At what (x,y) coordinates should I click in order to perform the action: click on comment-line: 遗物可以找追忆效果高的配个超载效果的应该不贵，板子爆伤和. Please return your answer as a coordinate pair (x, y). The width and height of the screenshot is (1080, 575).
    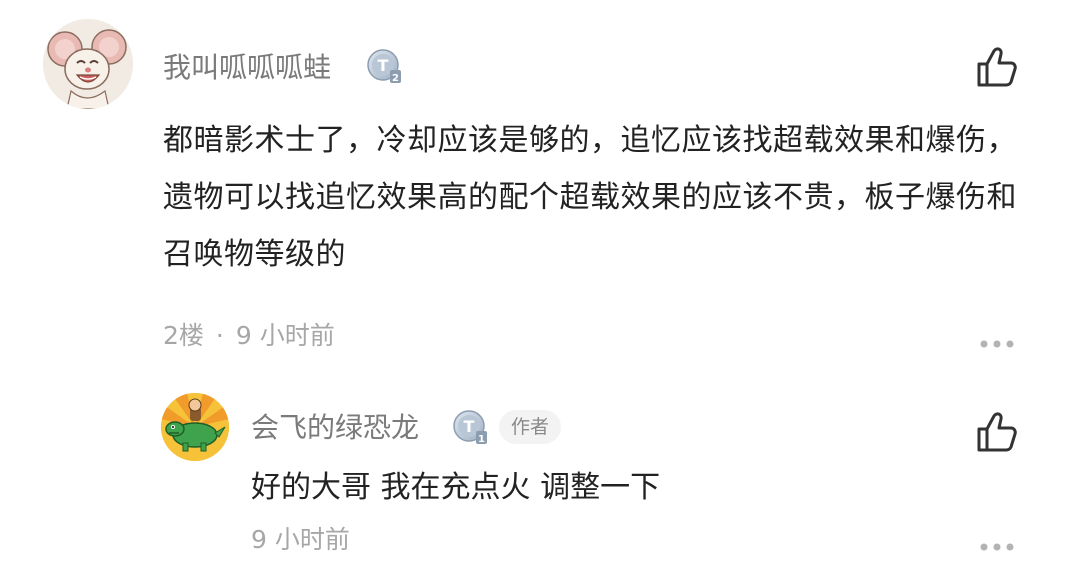
    Looking at the image, I should click on (590, 197).